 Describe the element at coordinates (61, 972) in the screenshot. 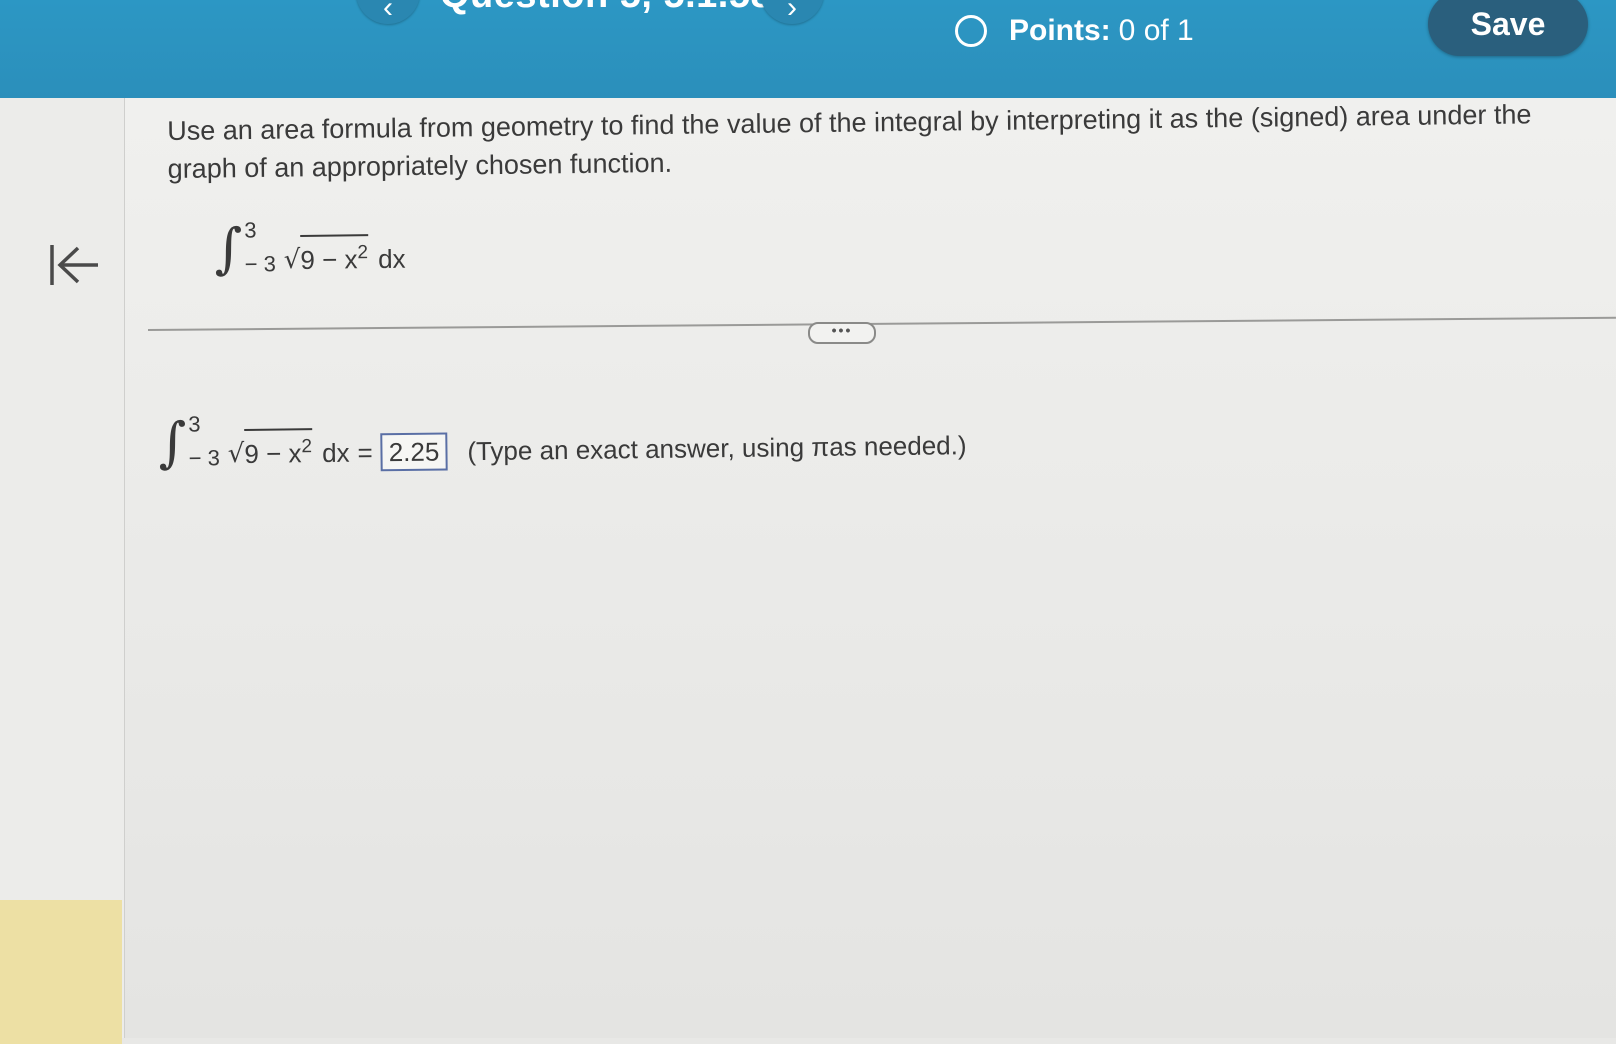

I see `highlight-panel` at that location.